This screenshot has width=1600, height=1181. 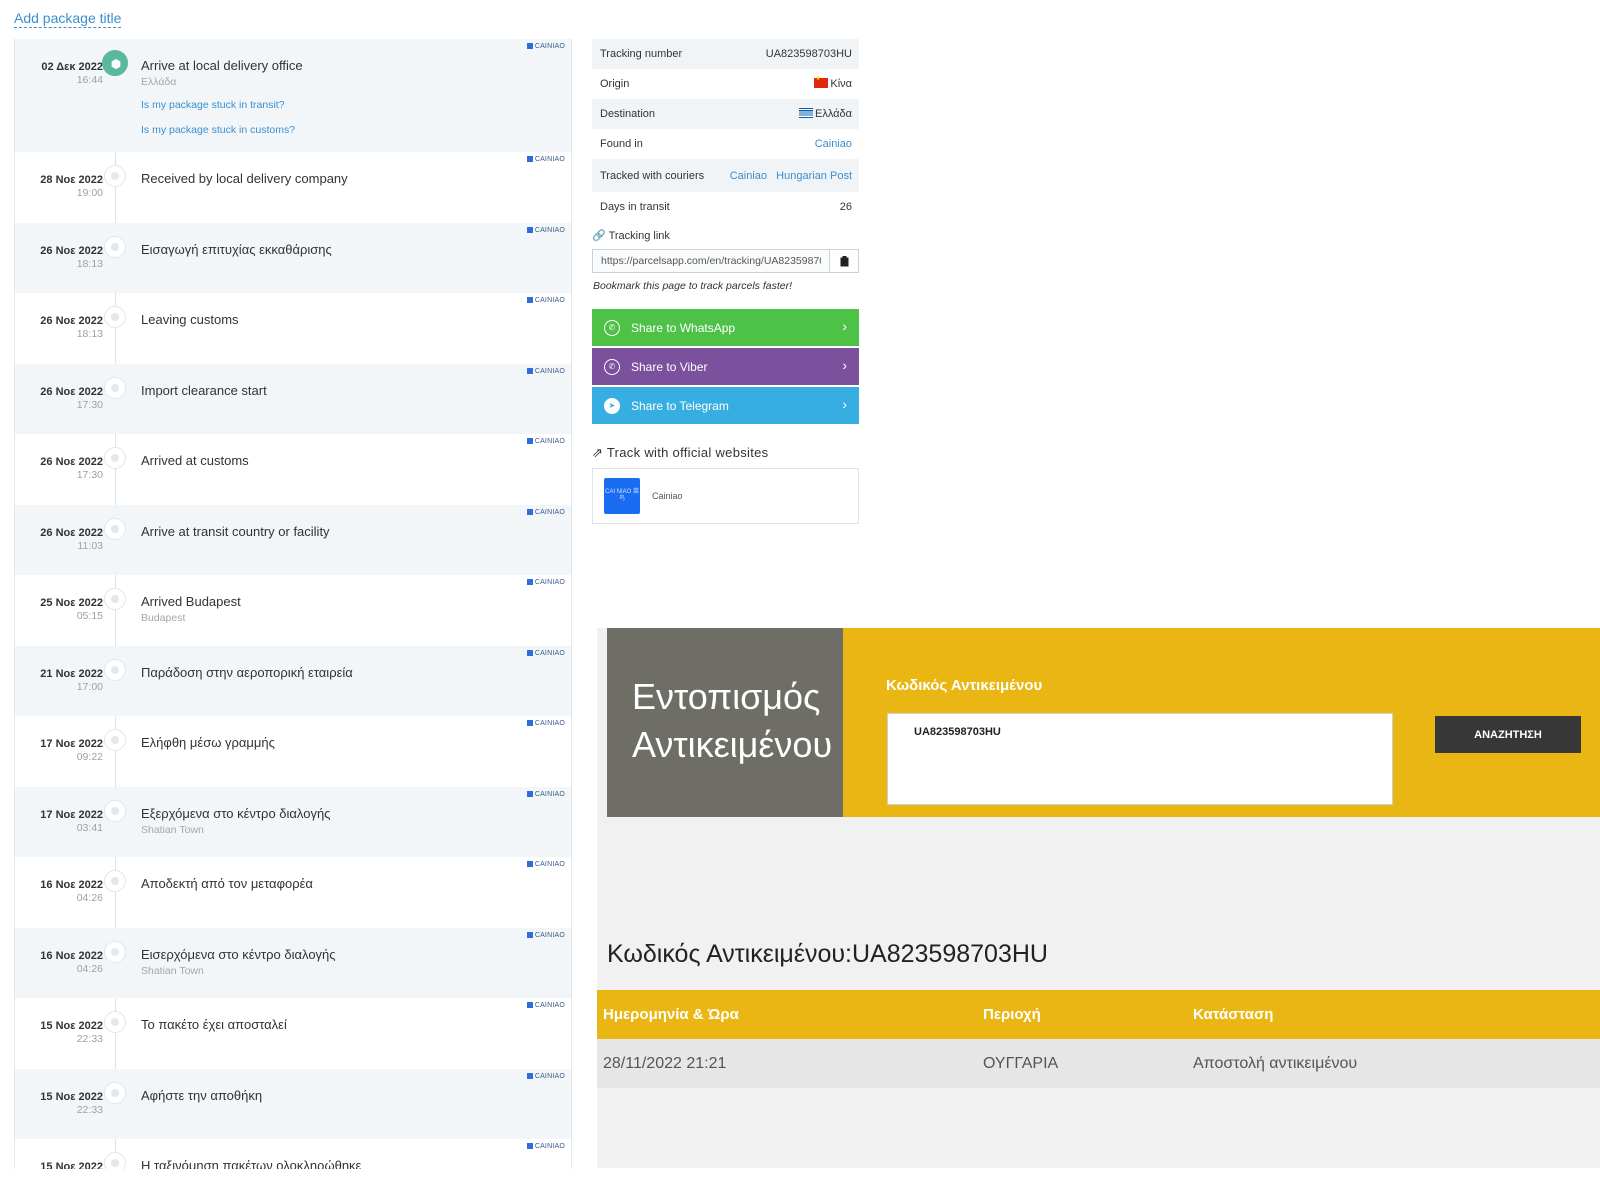 What do you see at coordinates (163, 618) in the screenshot?
I see `event-location: Budapest` at bounding box center [163, 618].